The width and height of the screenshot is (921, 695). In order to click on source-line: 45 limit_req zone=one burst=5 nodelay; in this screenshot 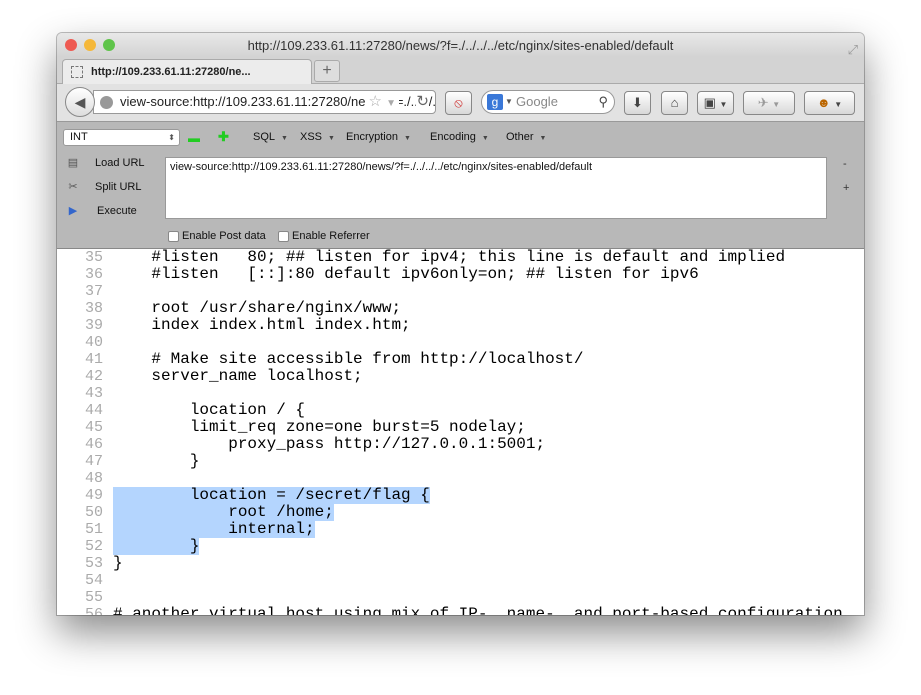, I will do `click(450, 428)`.